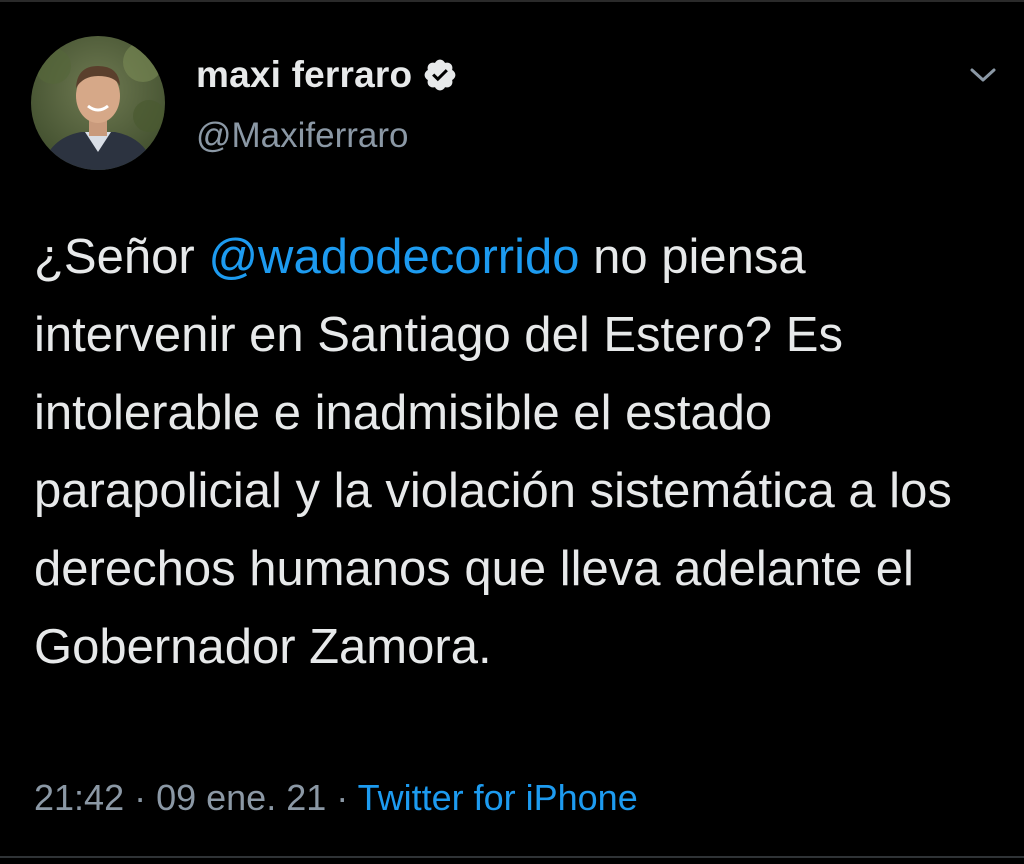  I want to click on bottom-divider, so click(512, 857).